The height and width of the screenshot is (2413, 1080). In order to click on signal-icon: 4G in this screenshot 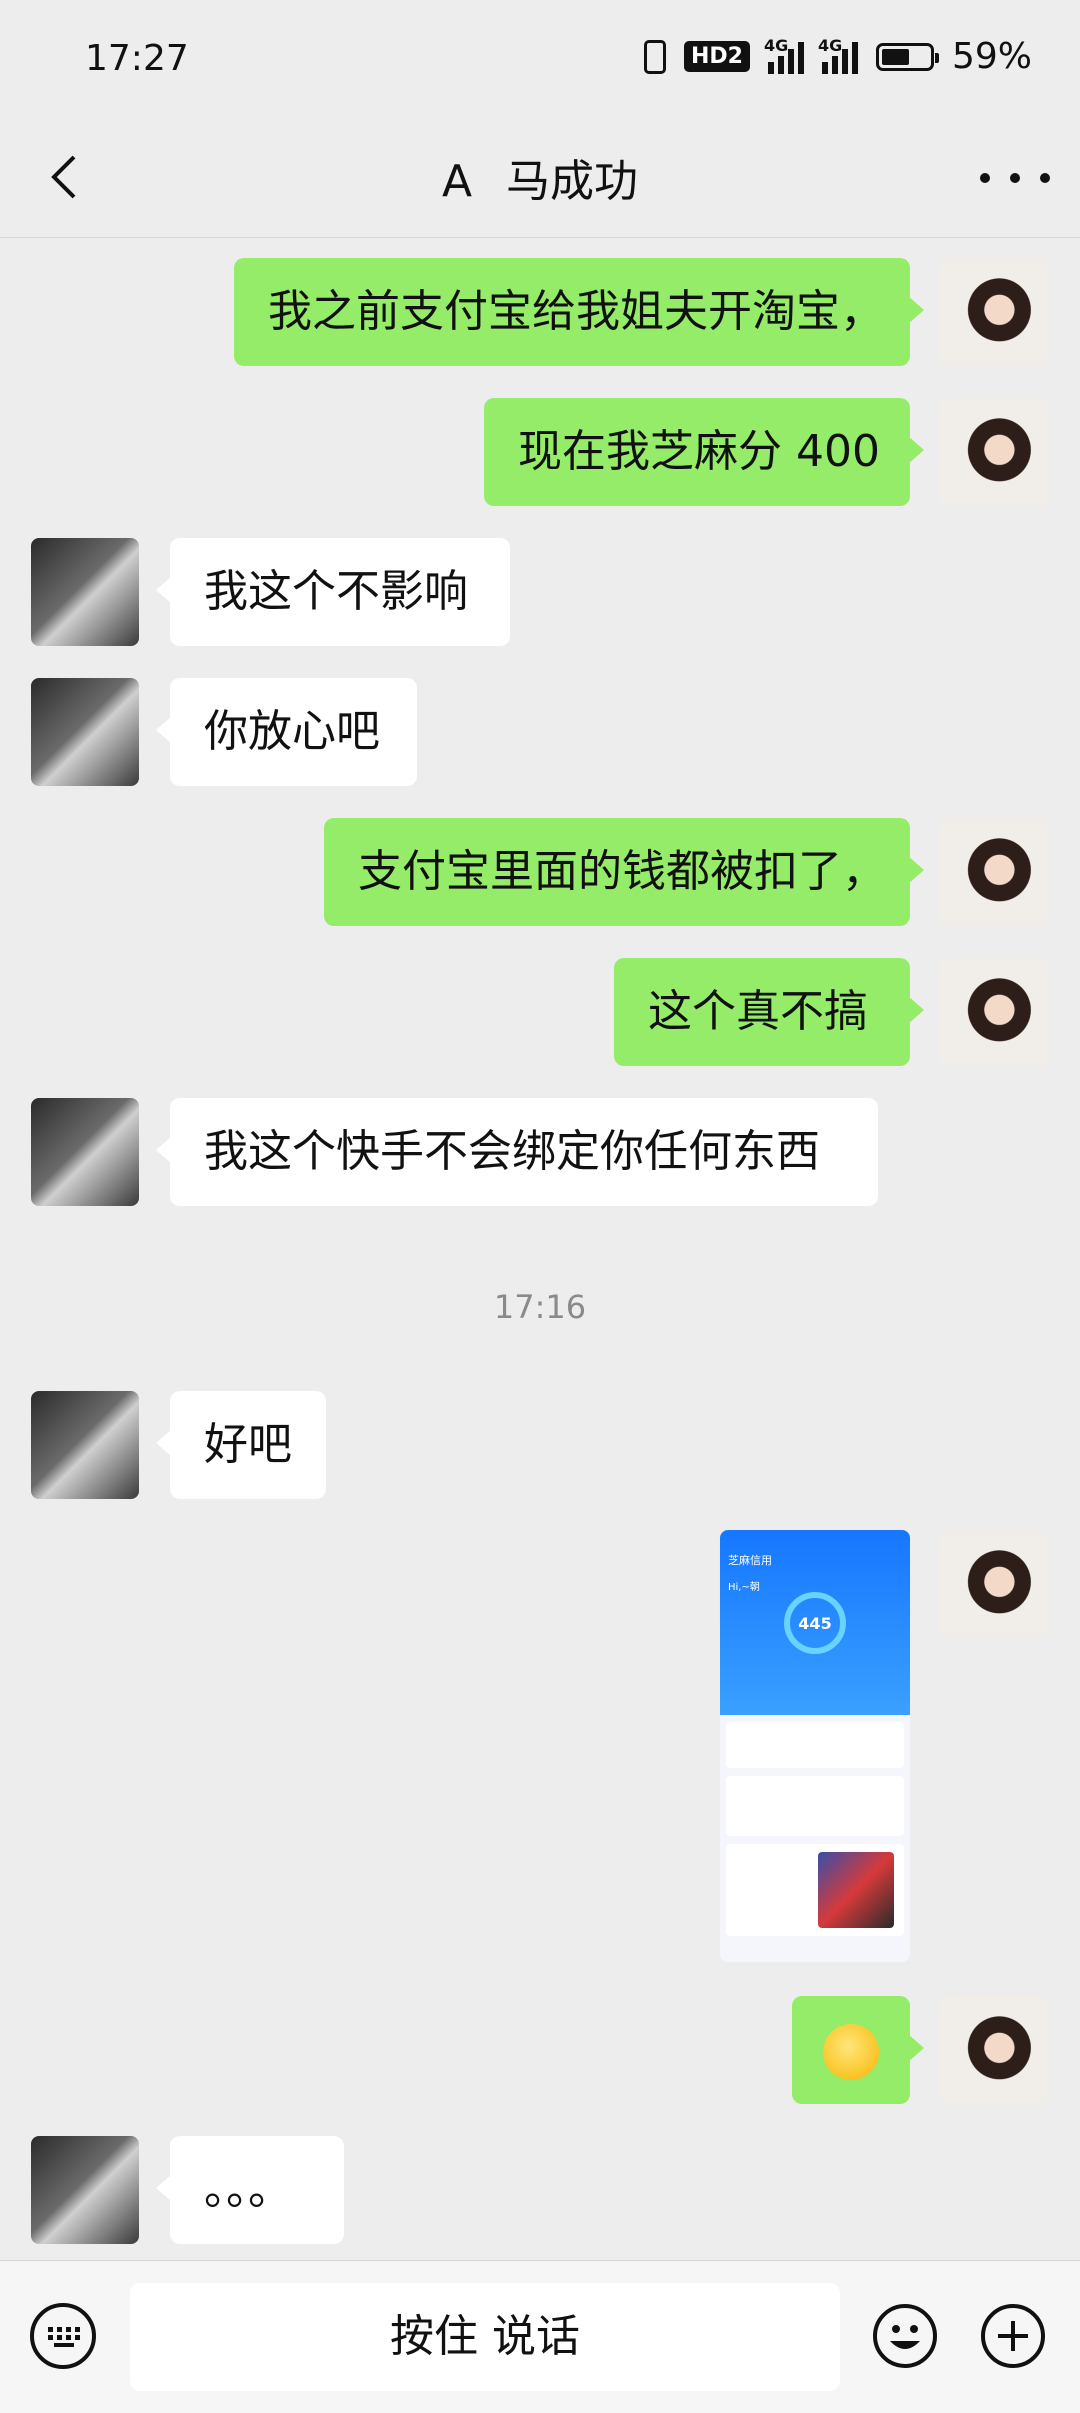, I will do `click(784, 55)`.